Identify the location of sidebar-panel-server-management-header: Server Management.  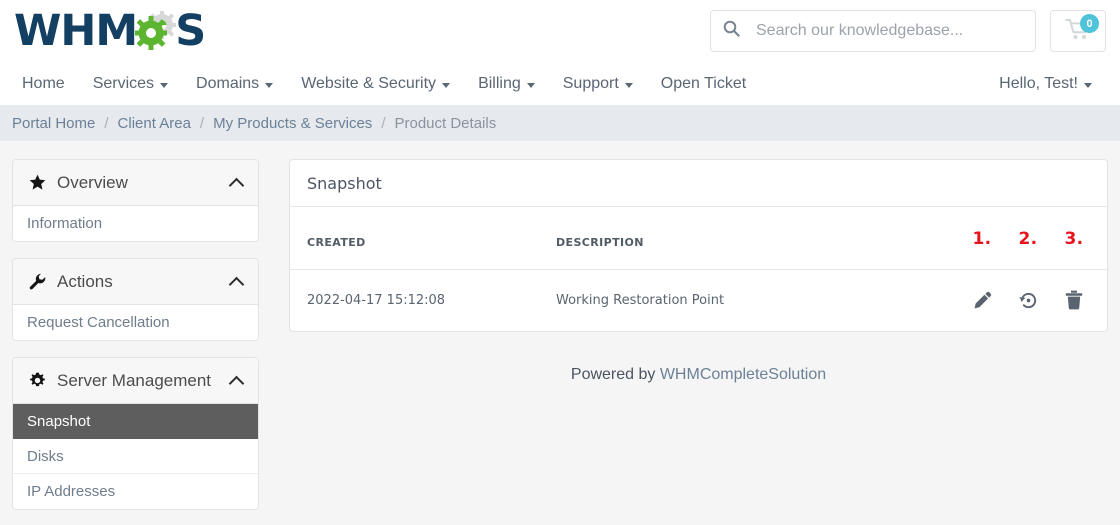
(135, 381).